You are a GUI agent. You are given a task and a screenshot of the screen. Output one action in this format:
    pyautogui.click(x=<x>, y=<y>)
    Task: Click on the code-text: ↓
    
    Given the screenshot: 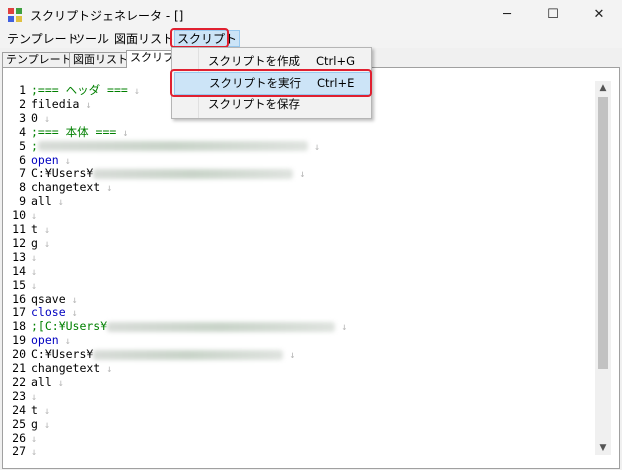 What is the action you would take?
    pyautogui.click(x=34, y=449)
    